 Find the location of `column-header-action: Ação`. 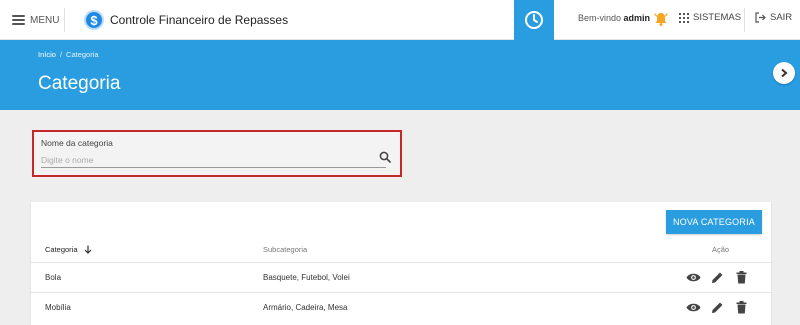

column-header-action: Ação is located at coordinates (721, 249).